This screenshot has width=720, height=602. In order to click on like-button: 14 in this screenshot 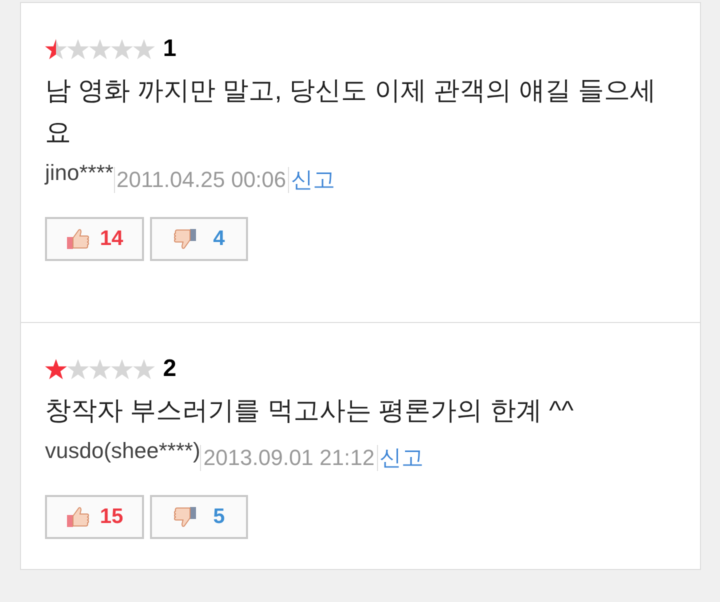, I will do `click(94, 239)`.